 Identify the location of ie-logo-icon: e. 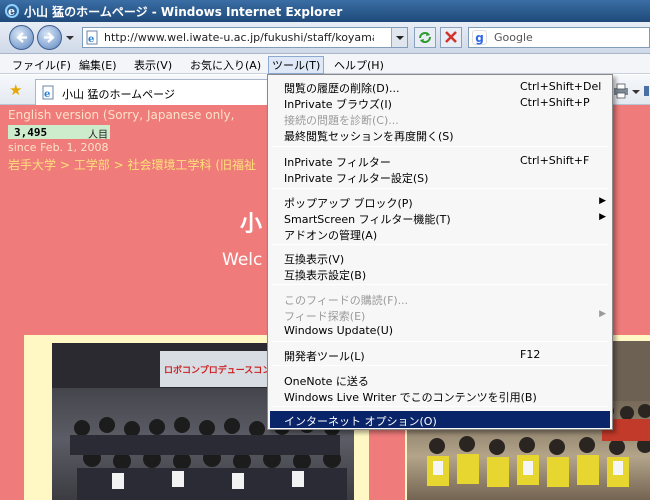
(12, 11).